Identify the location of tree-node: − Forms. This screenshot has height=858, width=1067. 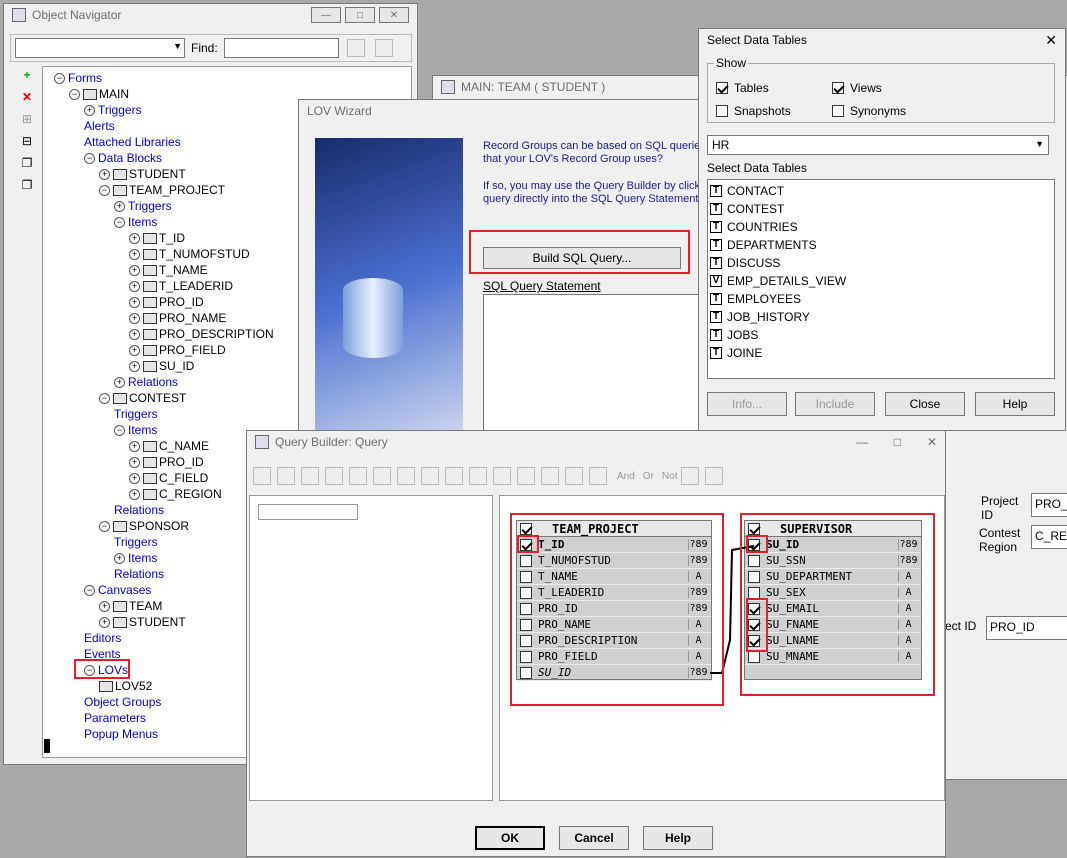
(78, 78).